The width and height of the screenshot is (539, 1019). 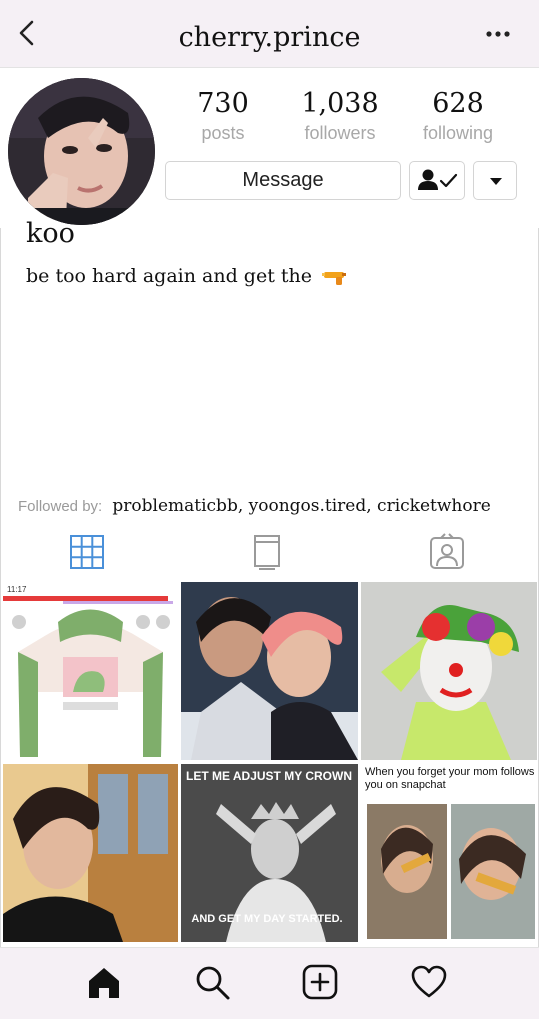 I want to click on suggested-dropdown-button, so click(x=495, y=180).